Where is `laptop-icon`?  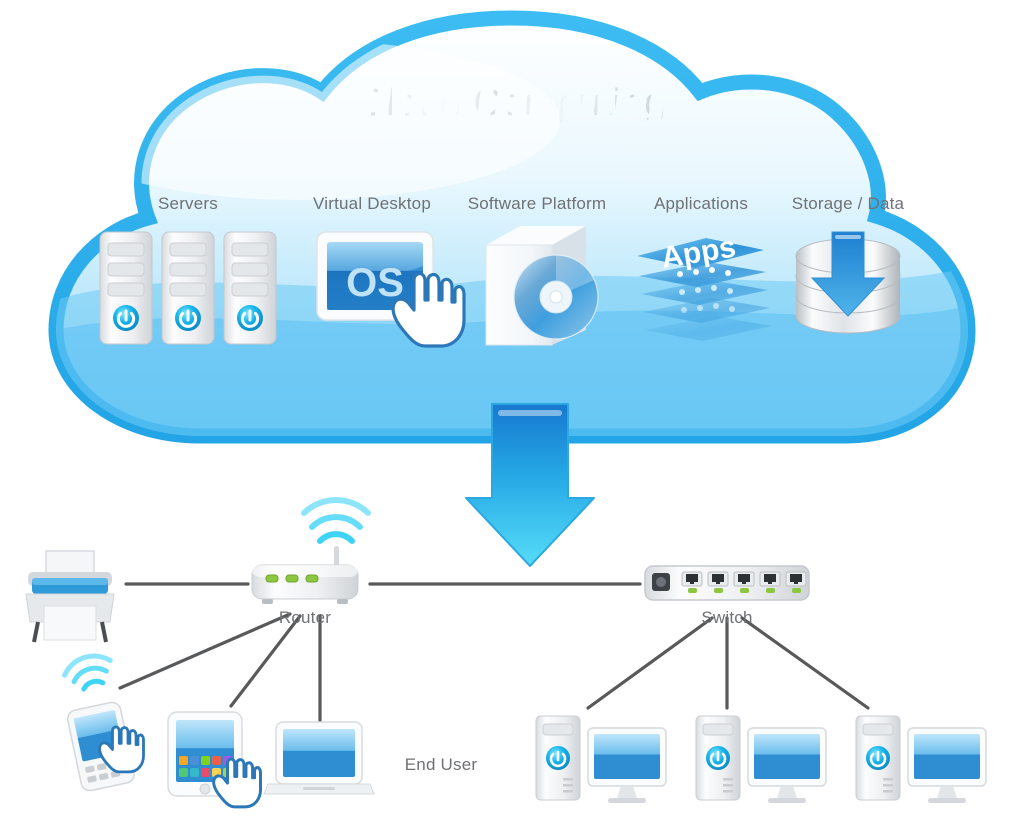
laptop-icon is located at coordinates (319, 758).